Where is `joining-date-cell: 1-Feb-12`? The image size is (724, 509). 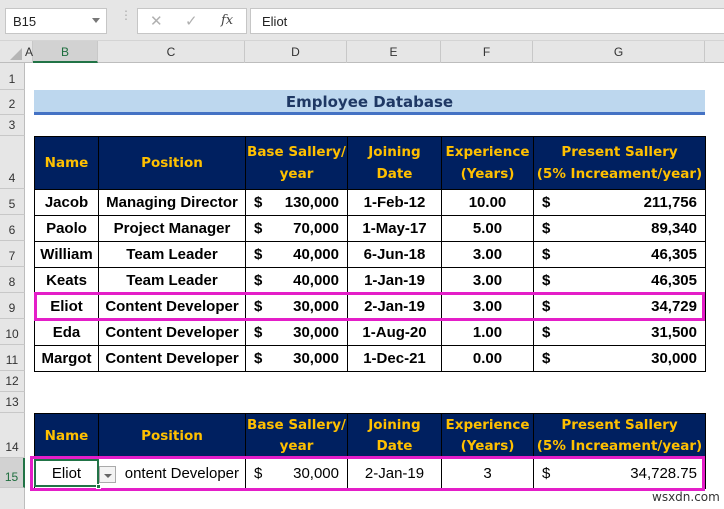 joining-date-cell: 1-Feb-12 is located at coordinates (394, 202).